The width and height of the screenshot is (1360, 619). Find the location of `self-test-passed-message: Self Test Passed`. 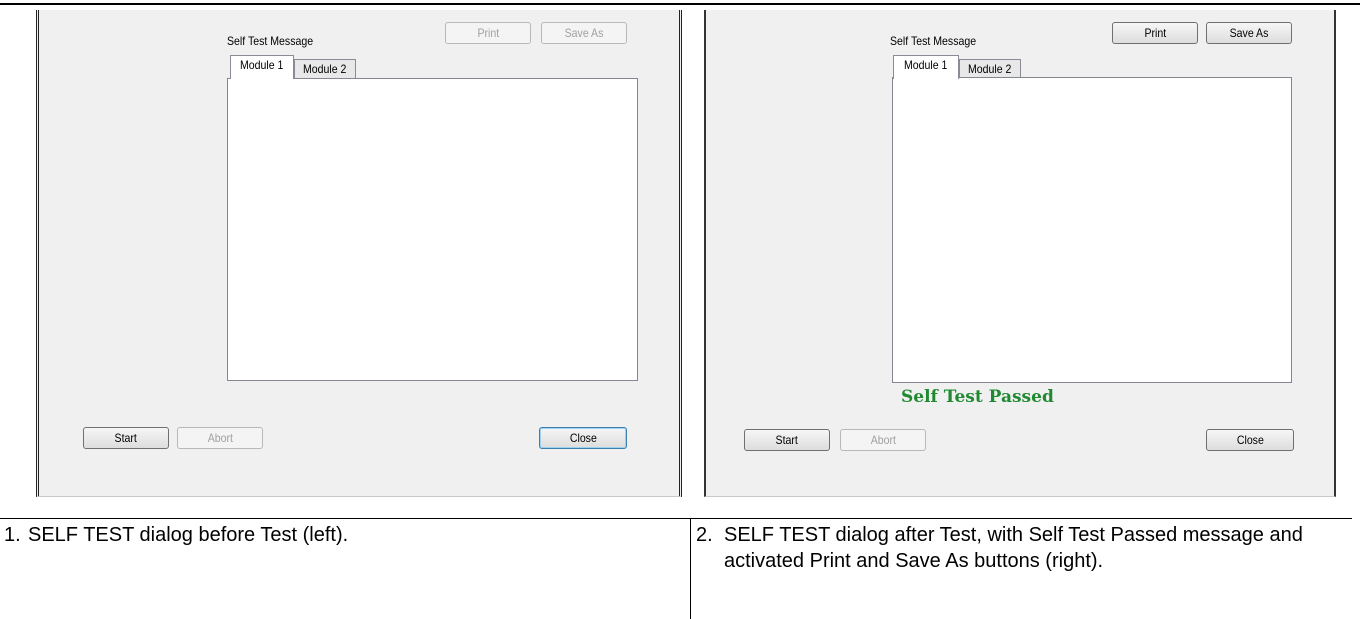

self-test-passed-message: Self Test Passed is located at coordinates (977, 397).